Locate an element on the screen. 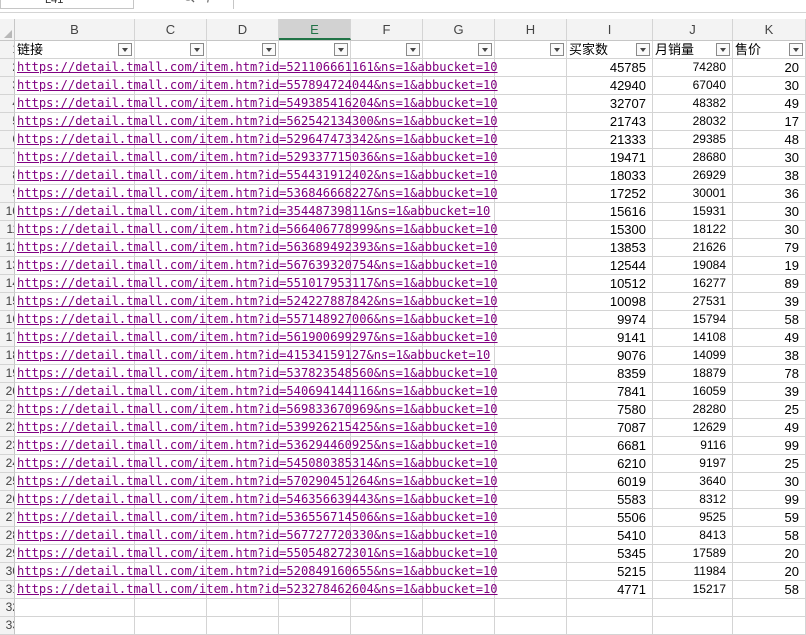 The width and height of the screenshot is (806, 635). row-number: 21 is located at coordinates (7, 410).